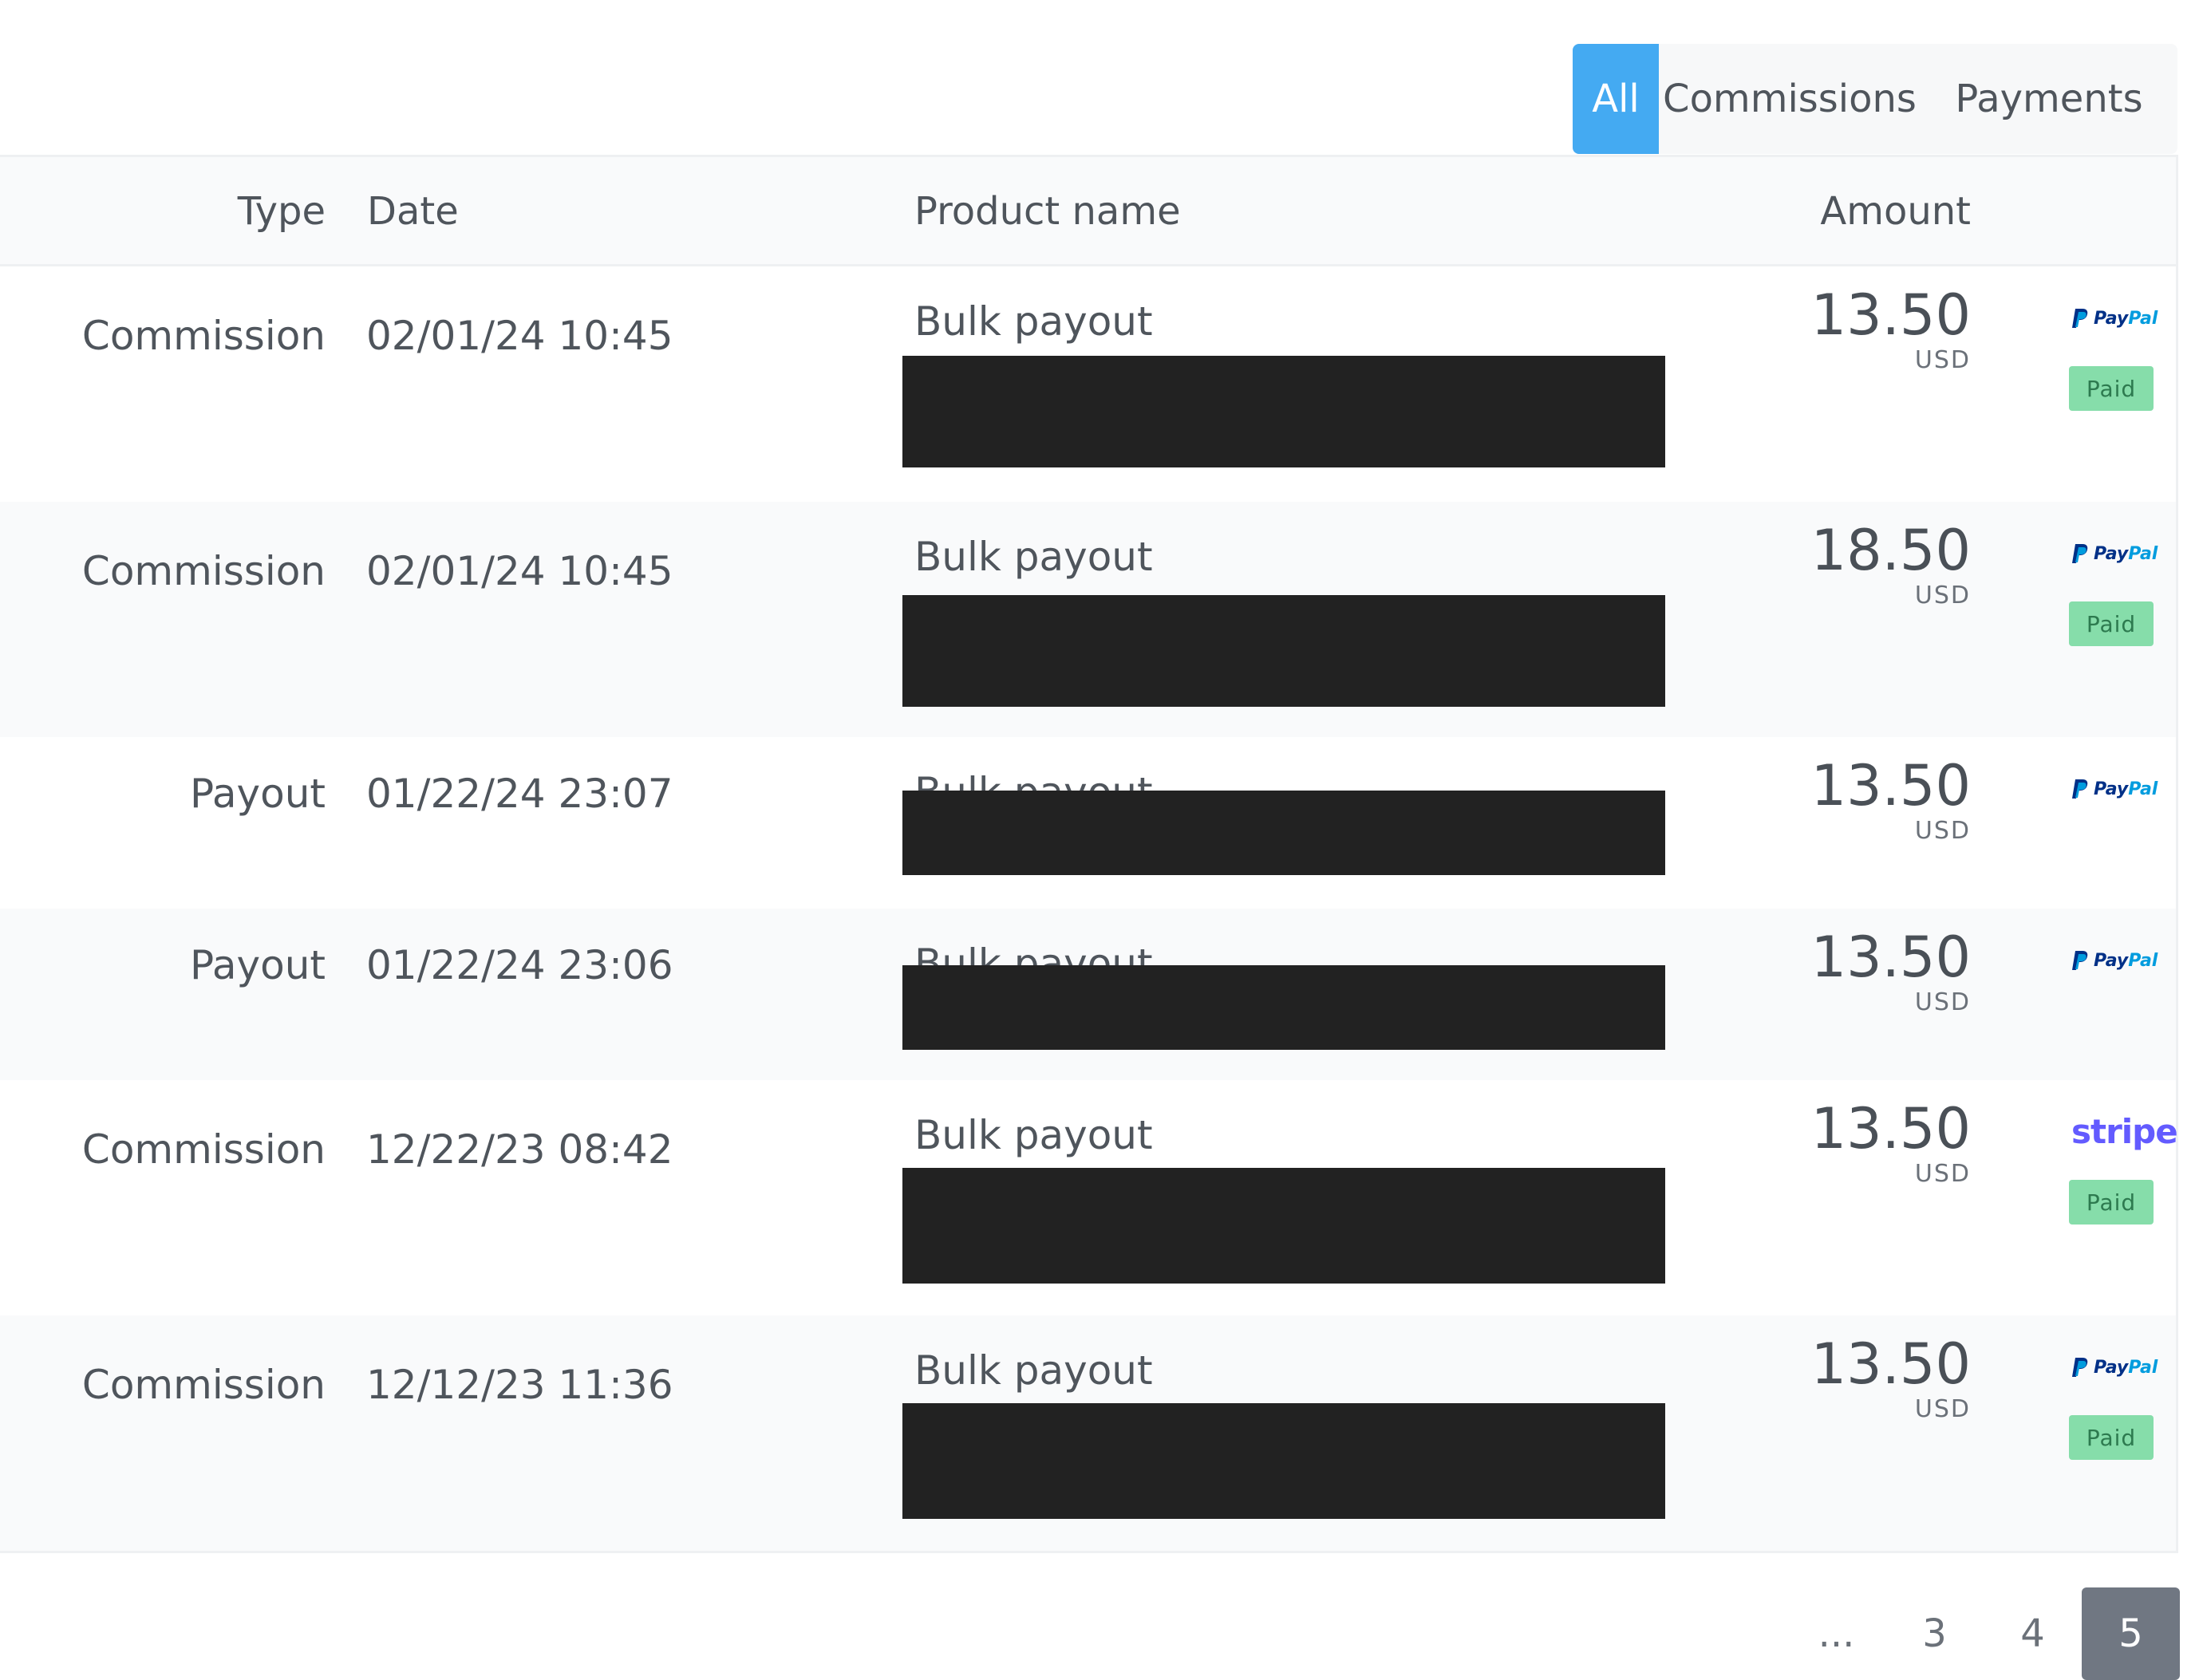 The image size is (2199, 1680). I want to click on tab-payments: Payments, so click(2049, 99).